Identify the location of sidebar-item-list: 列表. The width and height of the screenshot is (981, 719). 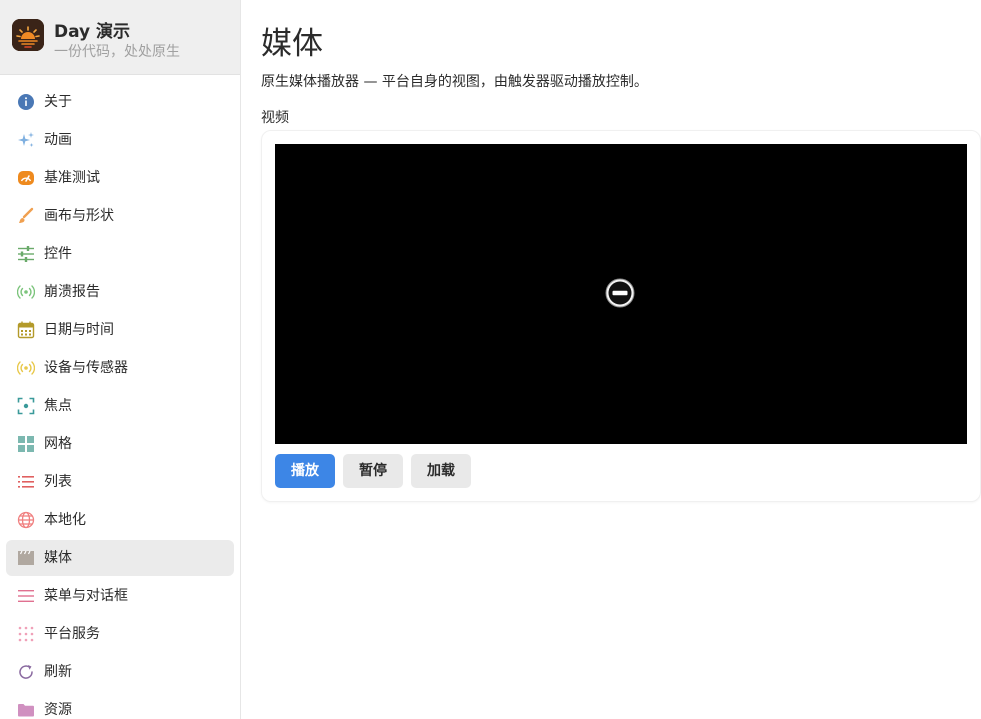
(120, 482).